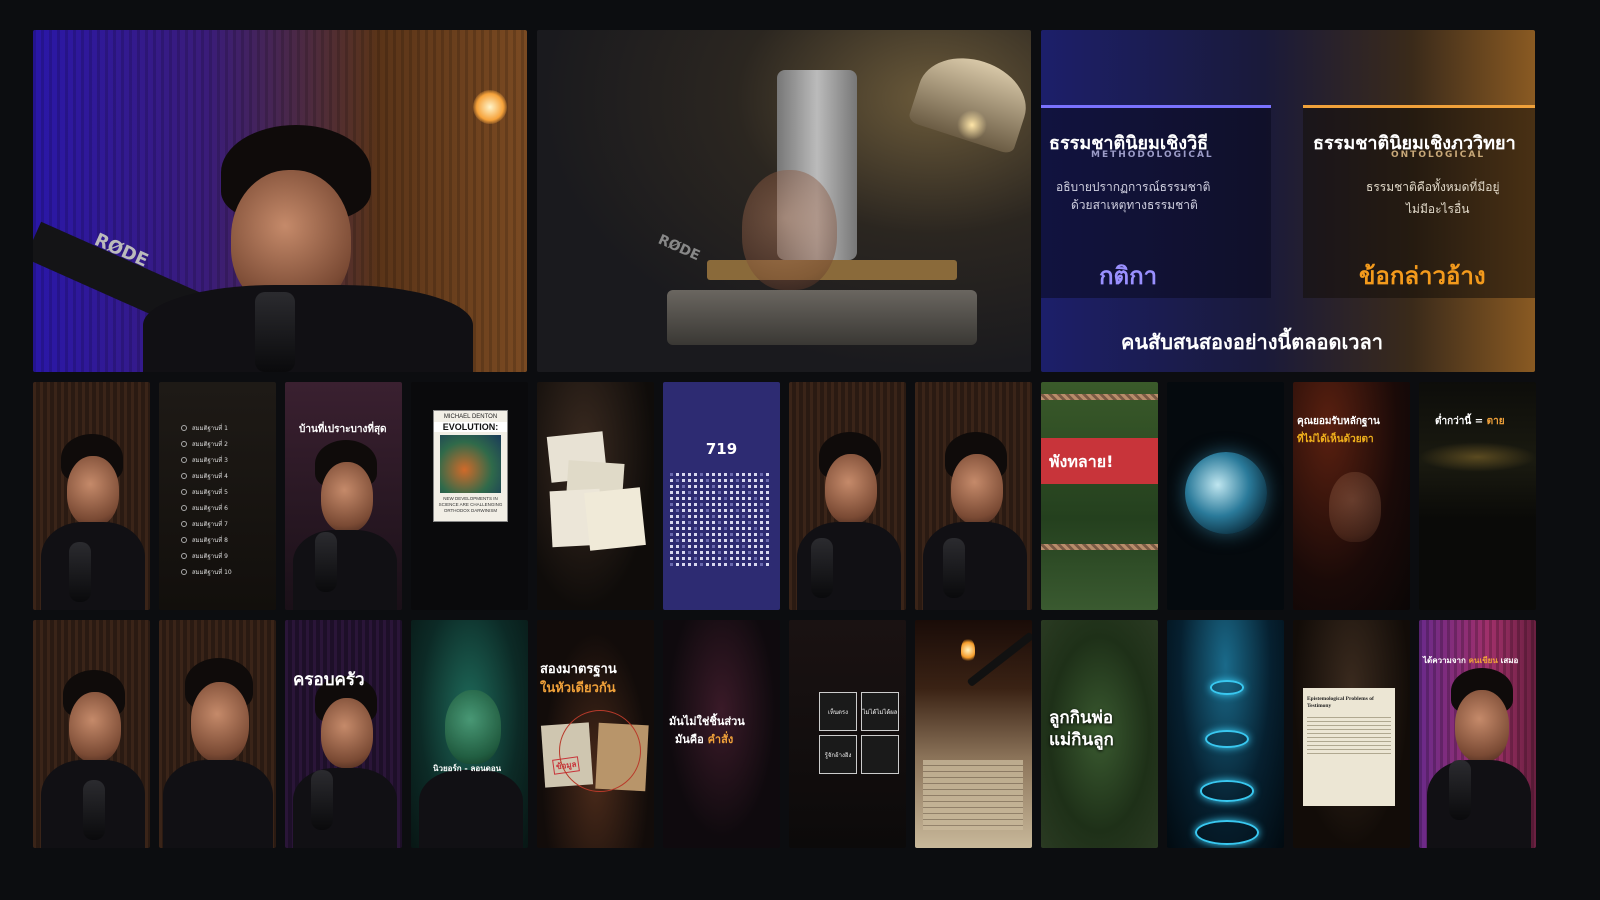 This screenshot has width=1600, height=900. Describe the element at coordinates (972, 125) in the screenshot. I see `lamp-glow` at that location.